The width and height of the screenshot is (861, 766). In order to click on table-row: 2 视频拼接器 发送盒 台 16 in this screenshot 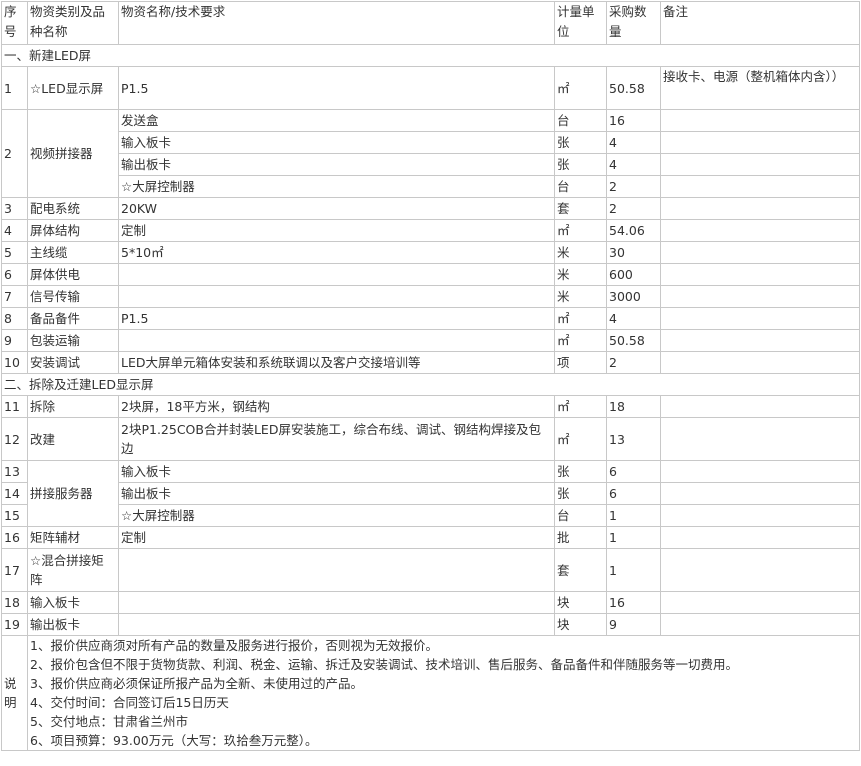, I will do `click(430, 153)`.